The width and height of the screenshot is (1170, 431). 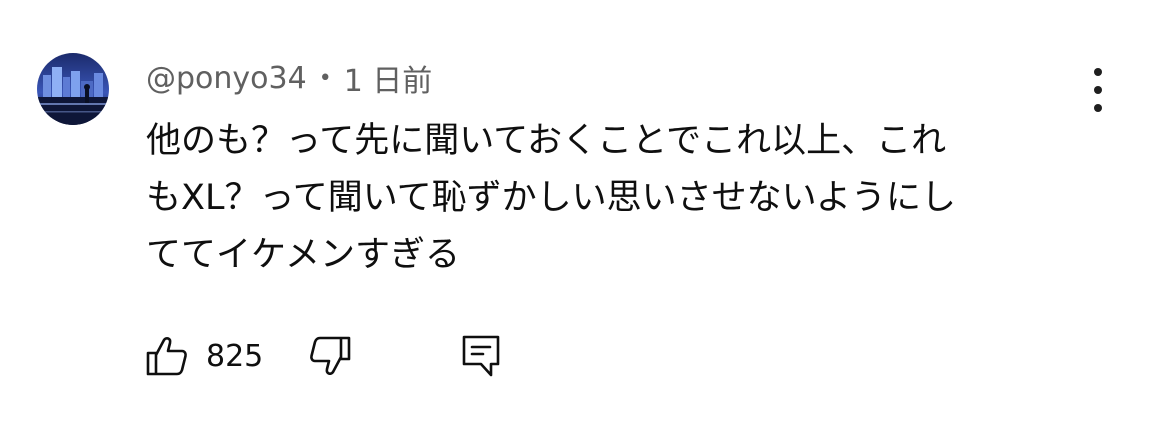 I want to click on reply-button, so click(x=481, y=356).